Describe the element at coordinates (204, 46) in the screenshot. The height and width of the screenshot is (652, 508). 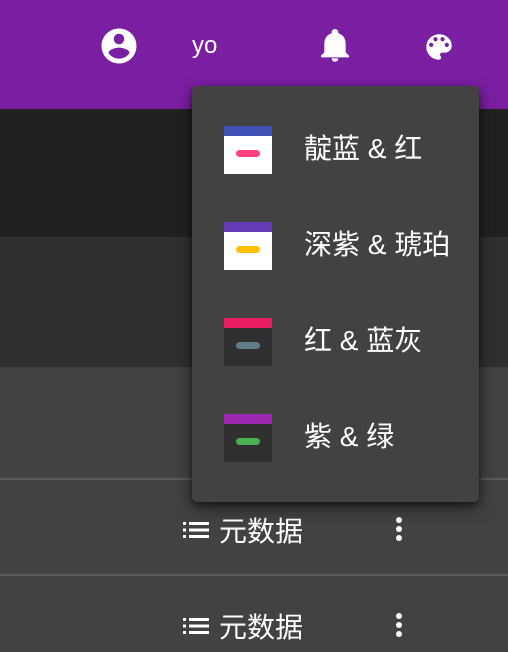
I see `username-label: yo` at that location.